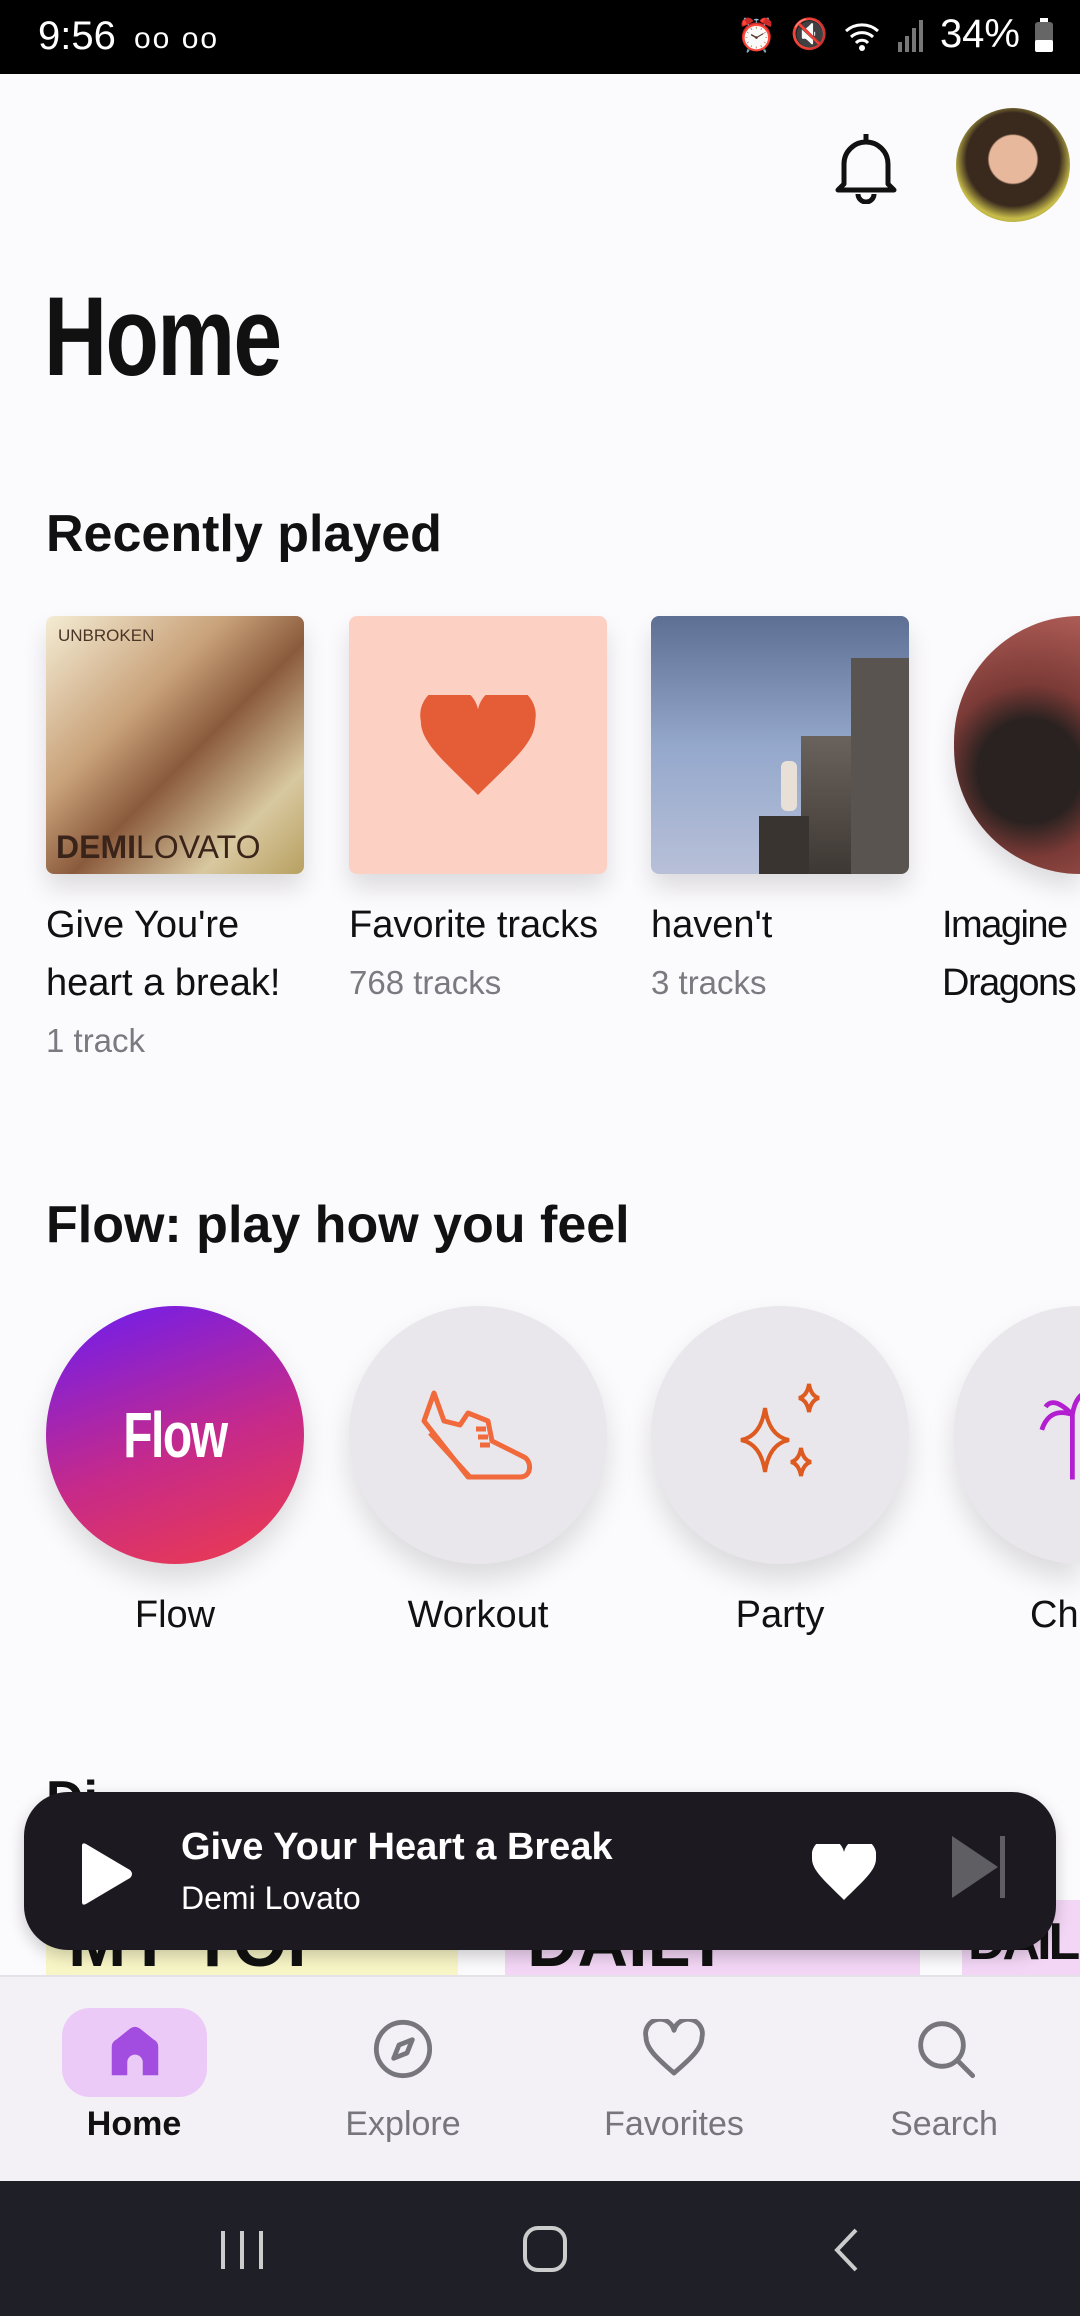 The image size is (1080, 2316). I want to click on player-title: Give Your Heart a Break, so click(397, 1847).